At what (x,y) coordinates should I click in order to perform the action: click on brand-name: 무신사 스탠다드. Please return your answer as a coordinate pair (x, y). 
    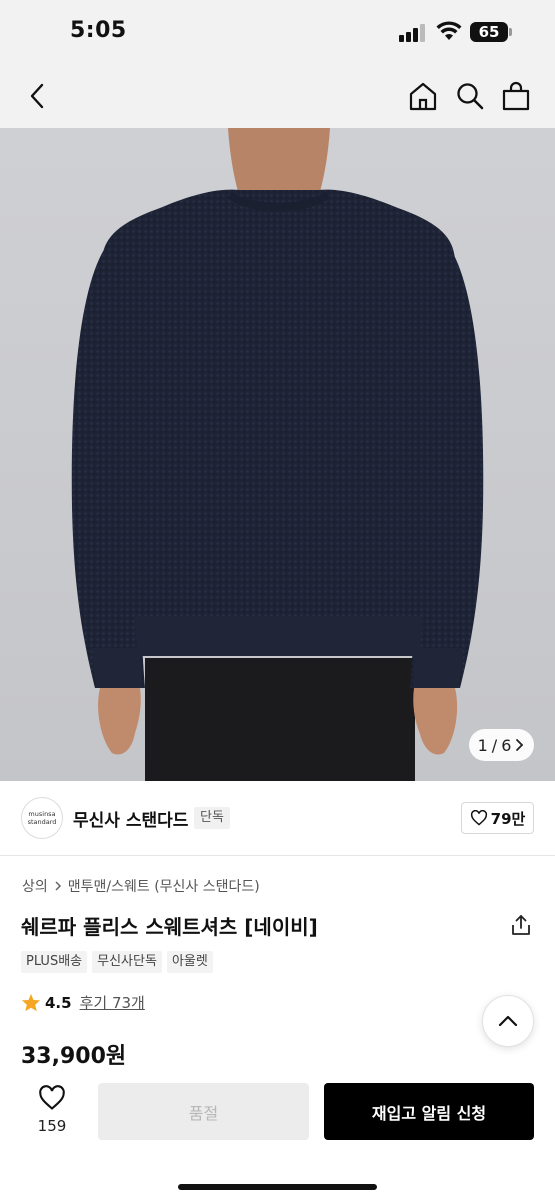
    Looking at the image, I should click on (130, 818).